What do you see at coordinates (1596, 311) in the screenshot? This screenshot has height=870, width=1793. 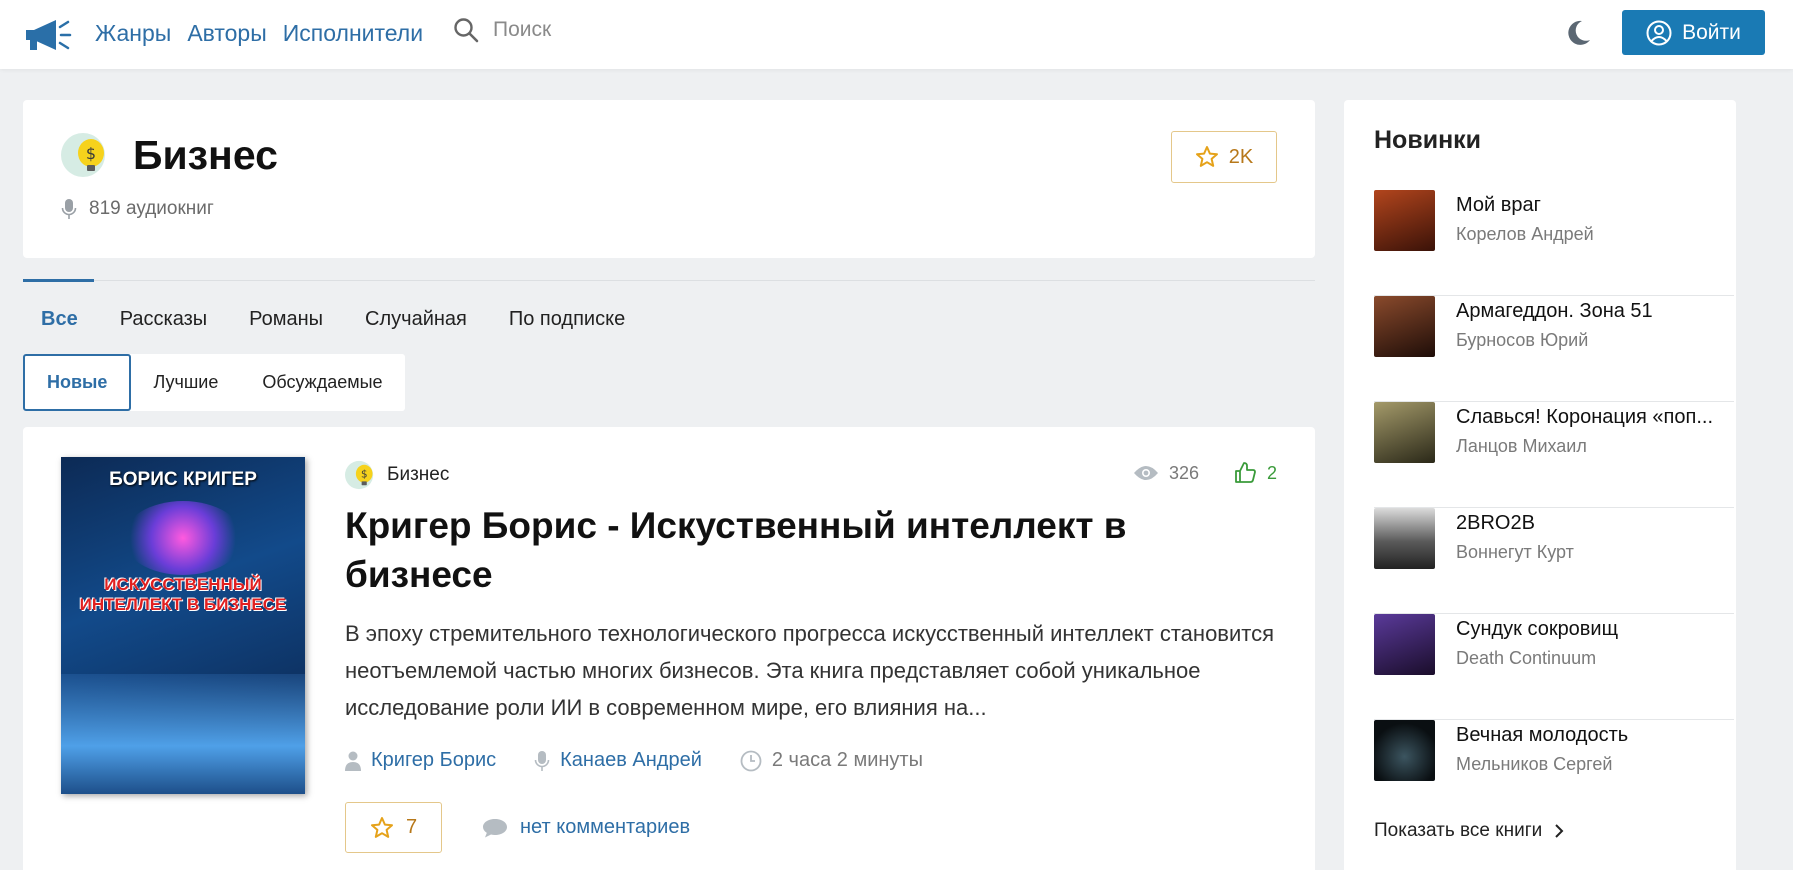 I see `book-title: Армагеддон. Зона 51` at bounding box center [1596, 311].